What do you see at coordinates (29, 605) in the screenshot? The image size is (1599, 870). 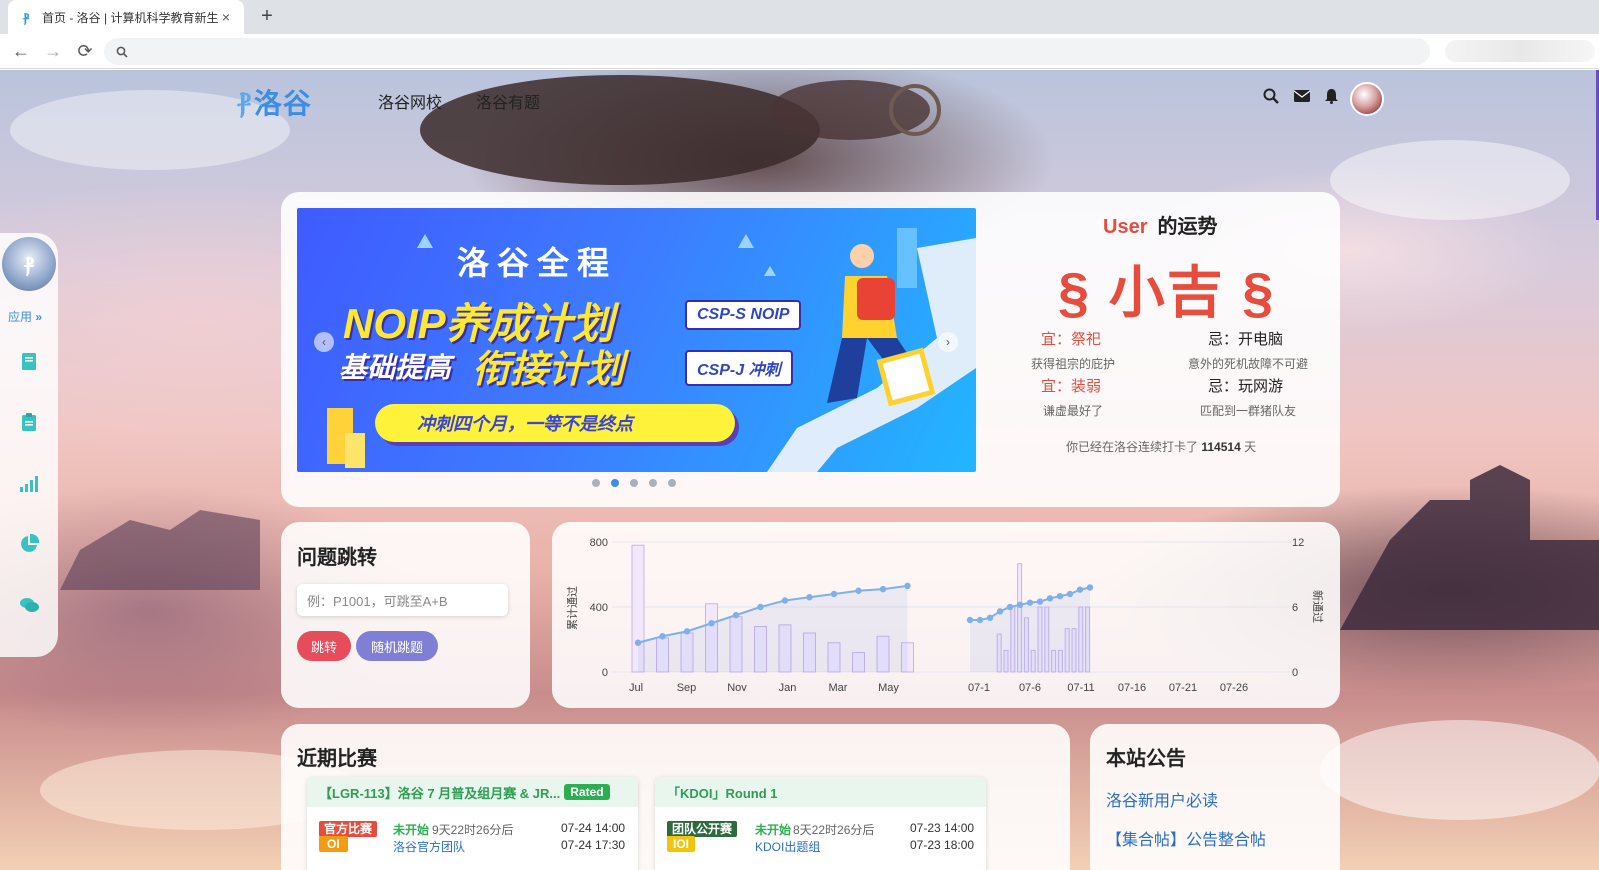 I see `chat-icon` at bounding box center [29, 605].